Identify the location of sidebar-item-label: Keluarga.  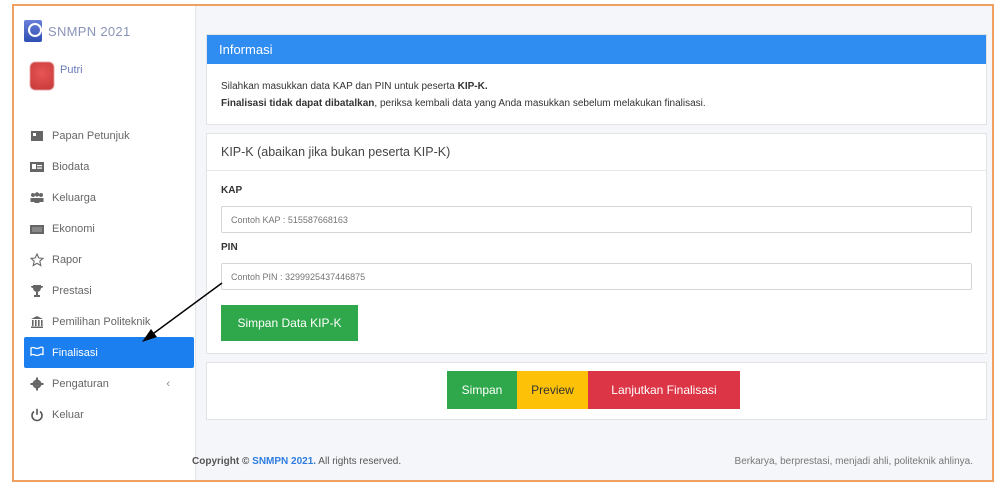
(74, 197).